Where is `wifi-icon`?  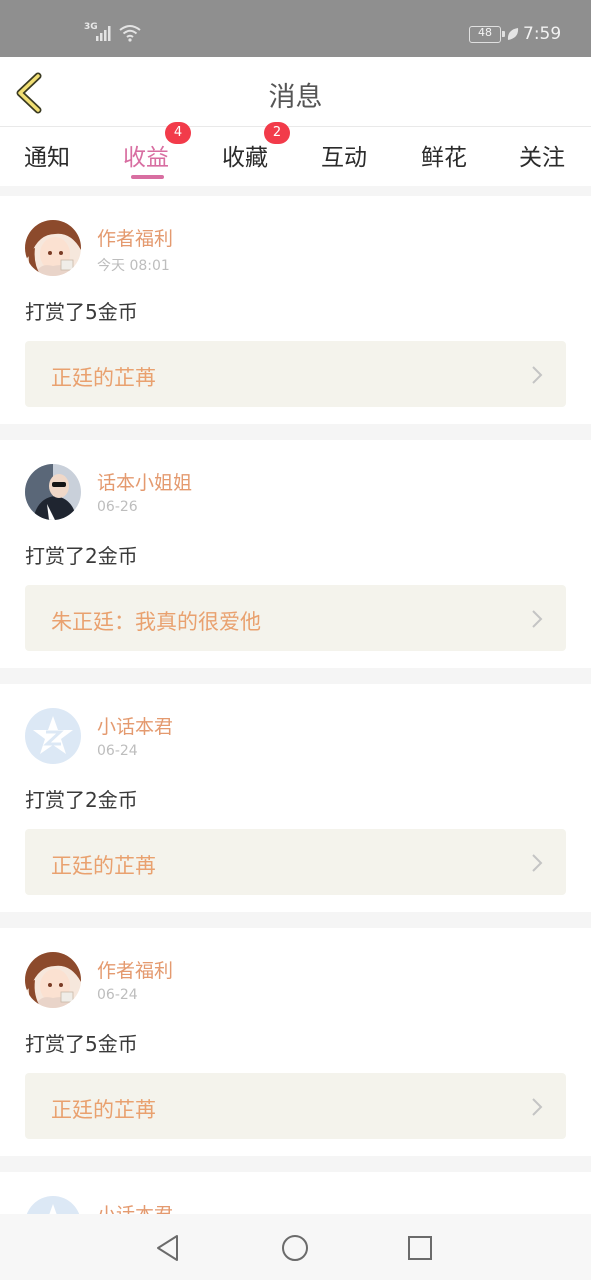 wifi-icon is located at coordinates (130, 33).